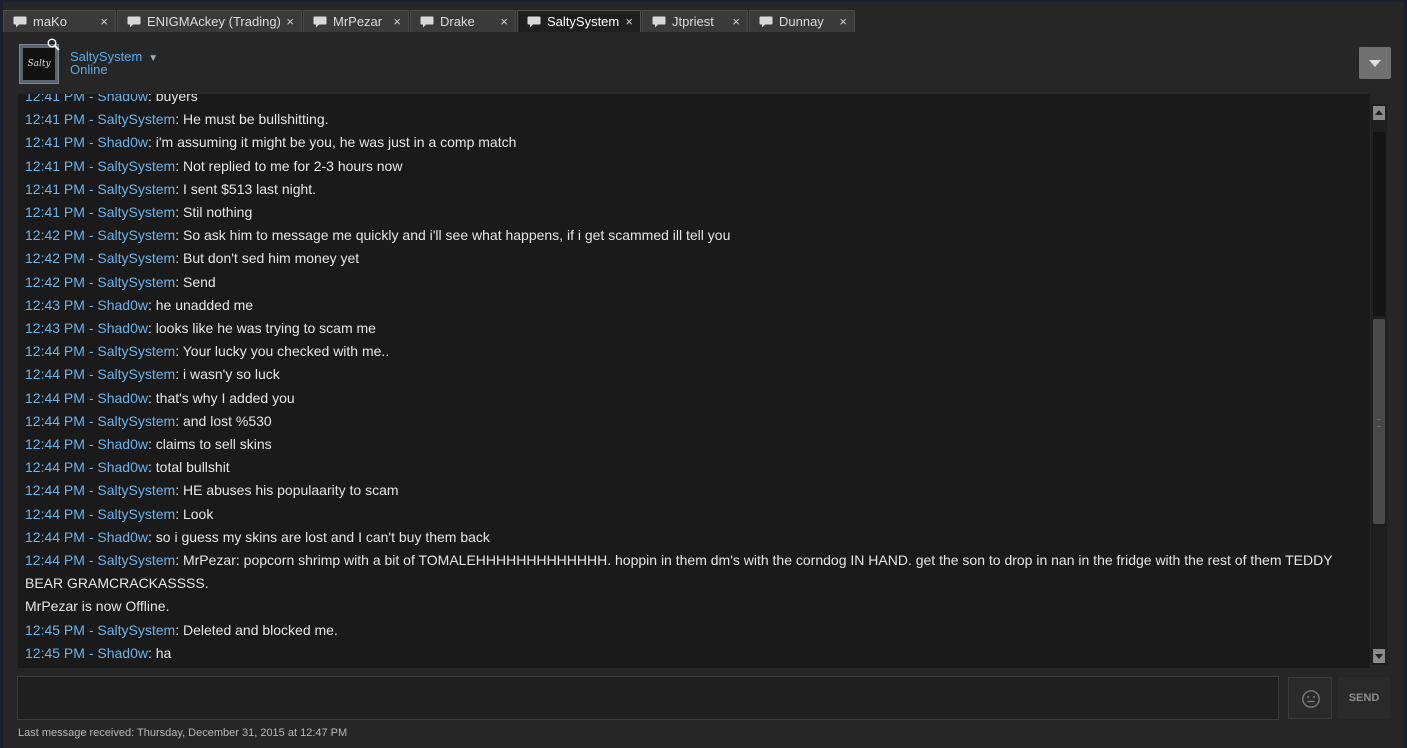  Describe the element at coordinates (55, 281) in the screenshot. I see `message-time: 12:42 PM` at that location.